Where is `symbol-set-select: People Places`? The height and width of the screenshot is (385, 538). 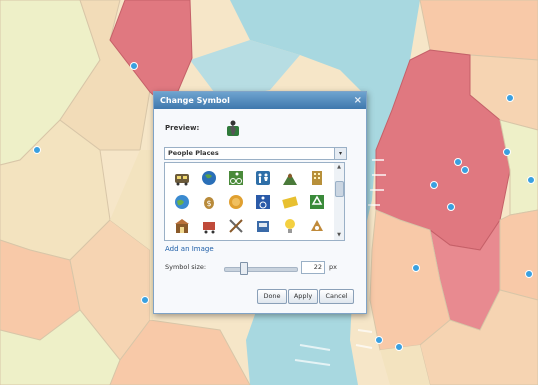
symbol-set-select: People Places is located at coordinates (255, 153).